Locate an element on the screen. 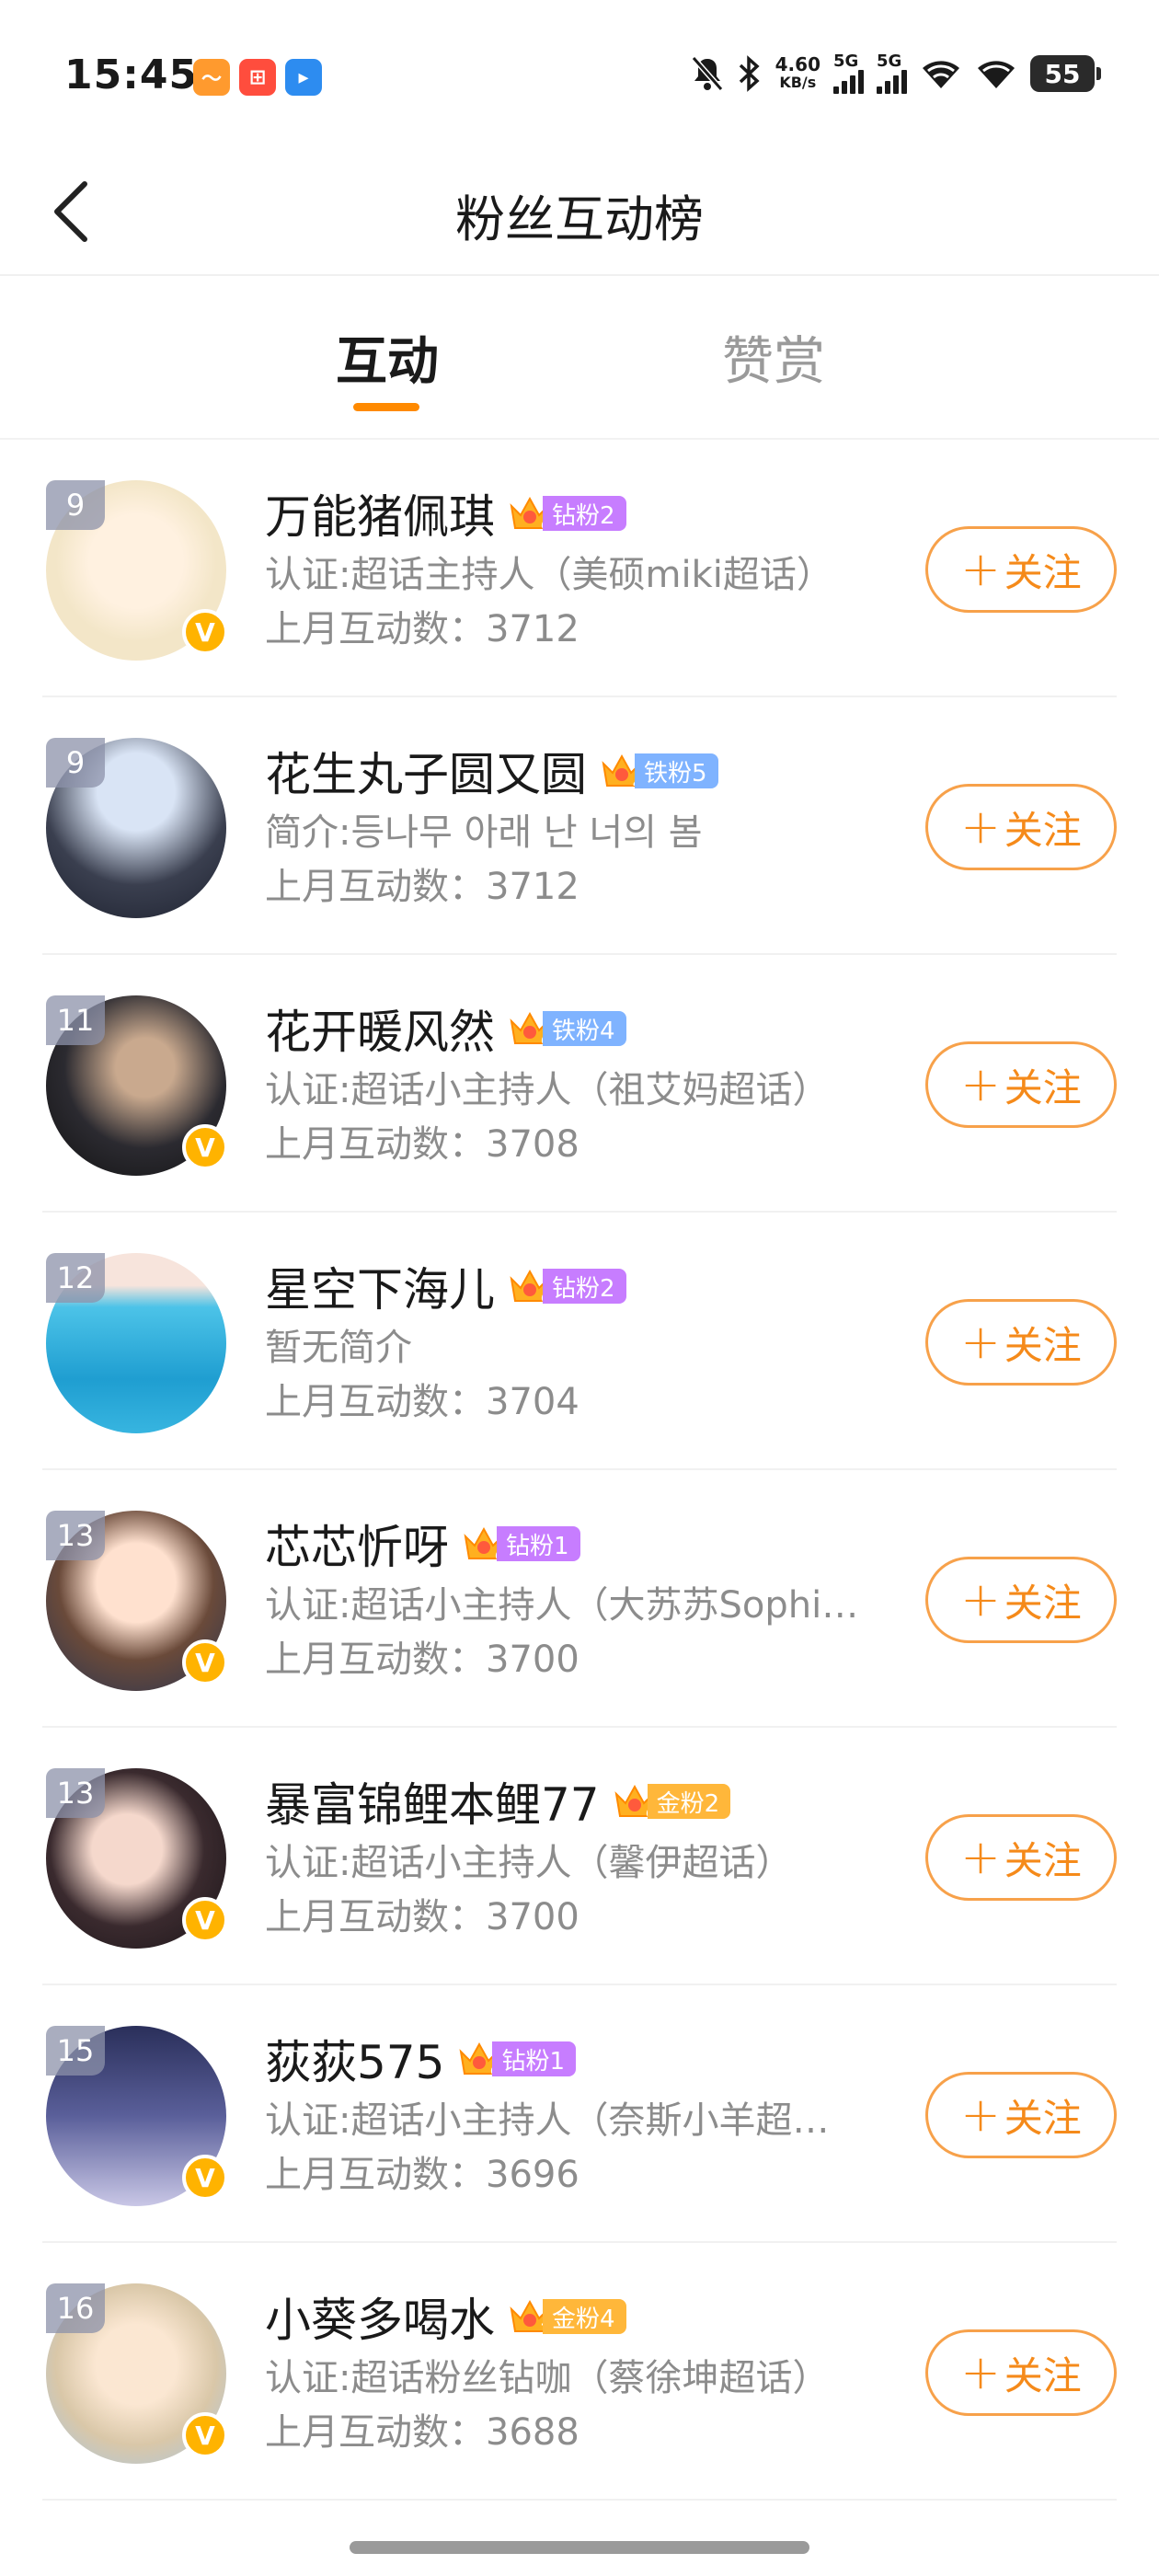 This screenshot has height=2576, width=1159. rank-badge: 16 is located at coordinates (75, 2308).